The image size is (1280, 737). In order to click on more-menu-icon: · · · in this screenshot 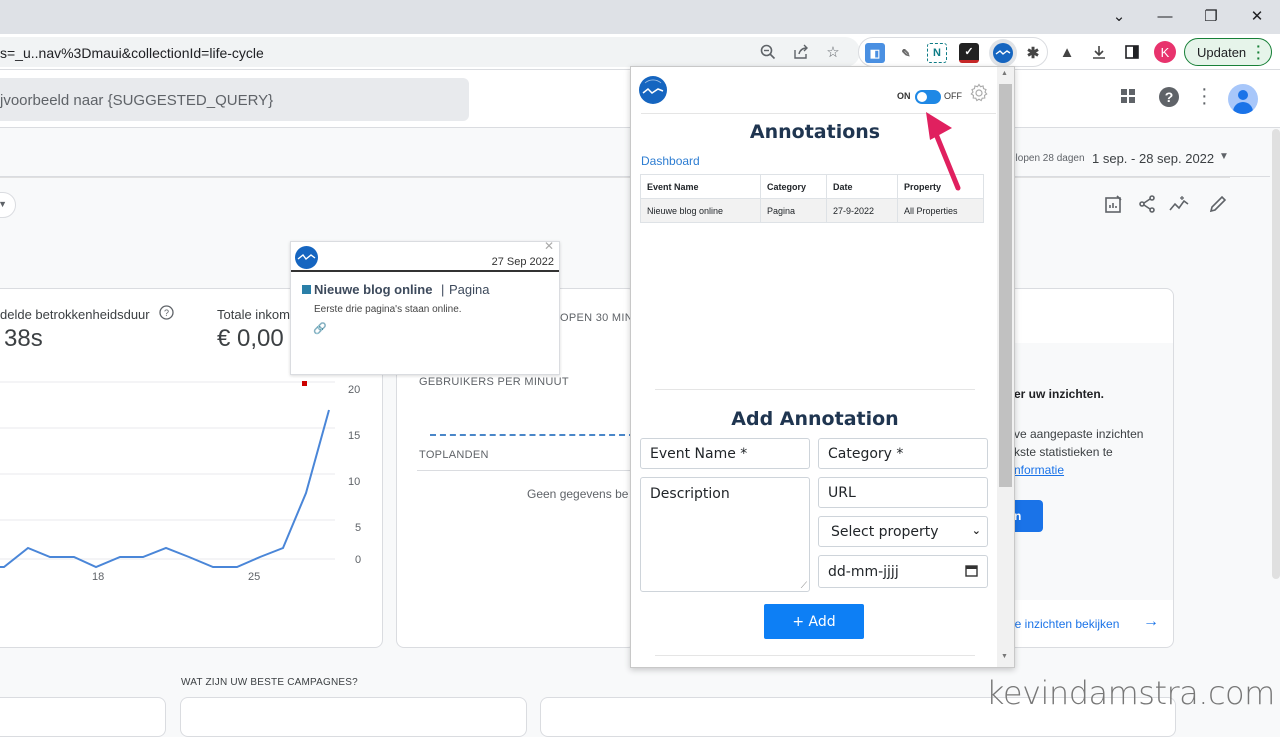, I will do `click(1258, 52)`.